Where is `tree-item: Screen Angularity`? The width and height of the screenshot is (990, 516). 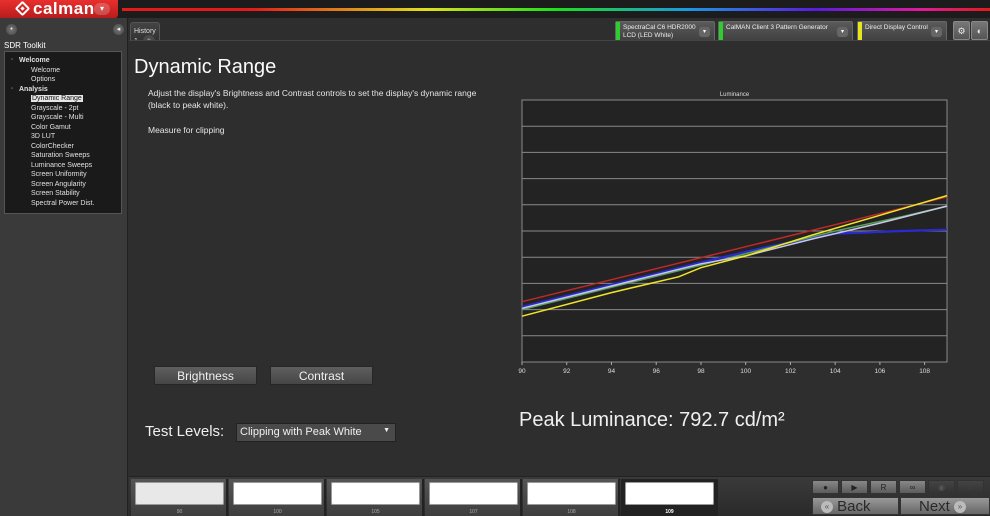 tree-item: Screen Angularity is located at coordinates (65, 185).